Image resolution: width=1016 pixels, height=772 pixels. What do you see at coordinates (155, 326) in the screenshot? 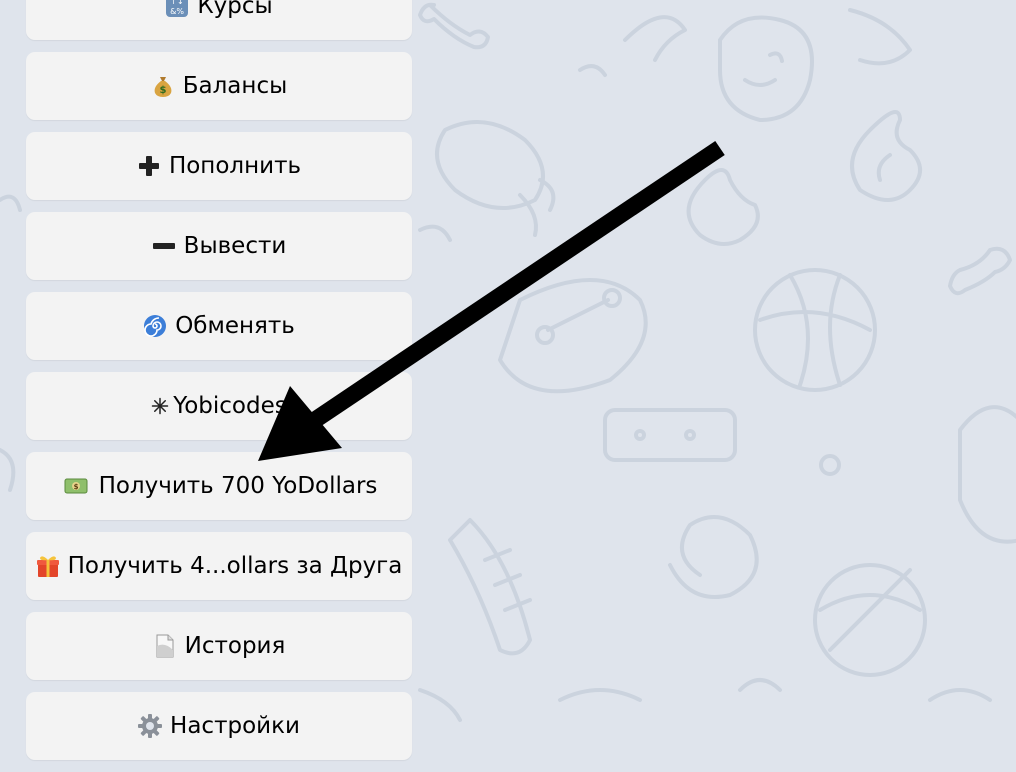
I see `cyclone-icon` at bounding box center [155, 326].